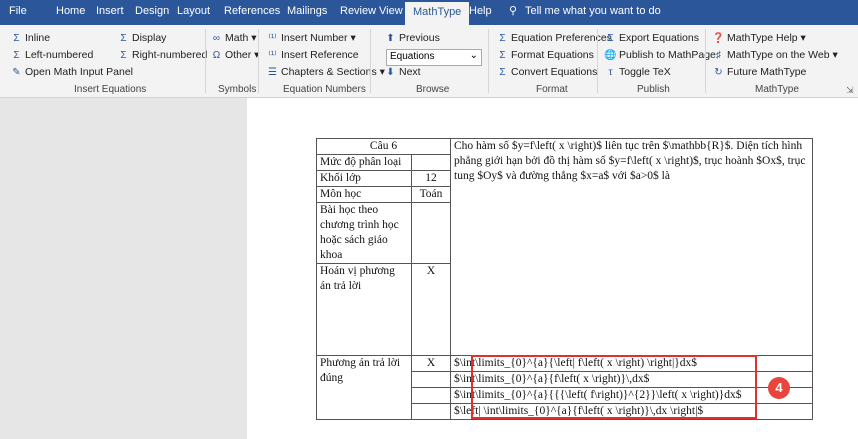 This screenshot has width=858, height=439. I want to click on infinity-icon: ∞, so click(216, 38).